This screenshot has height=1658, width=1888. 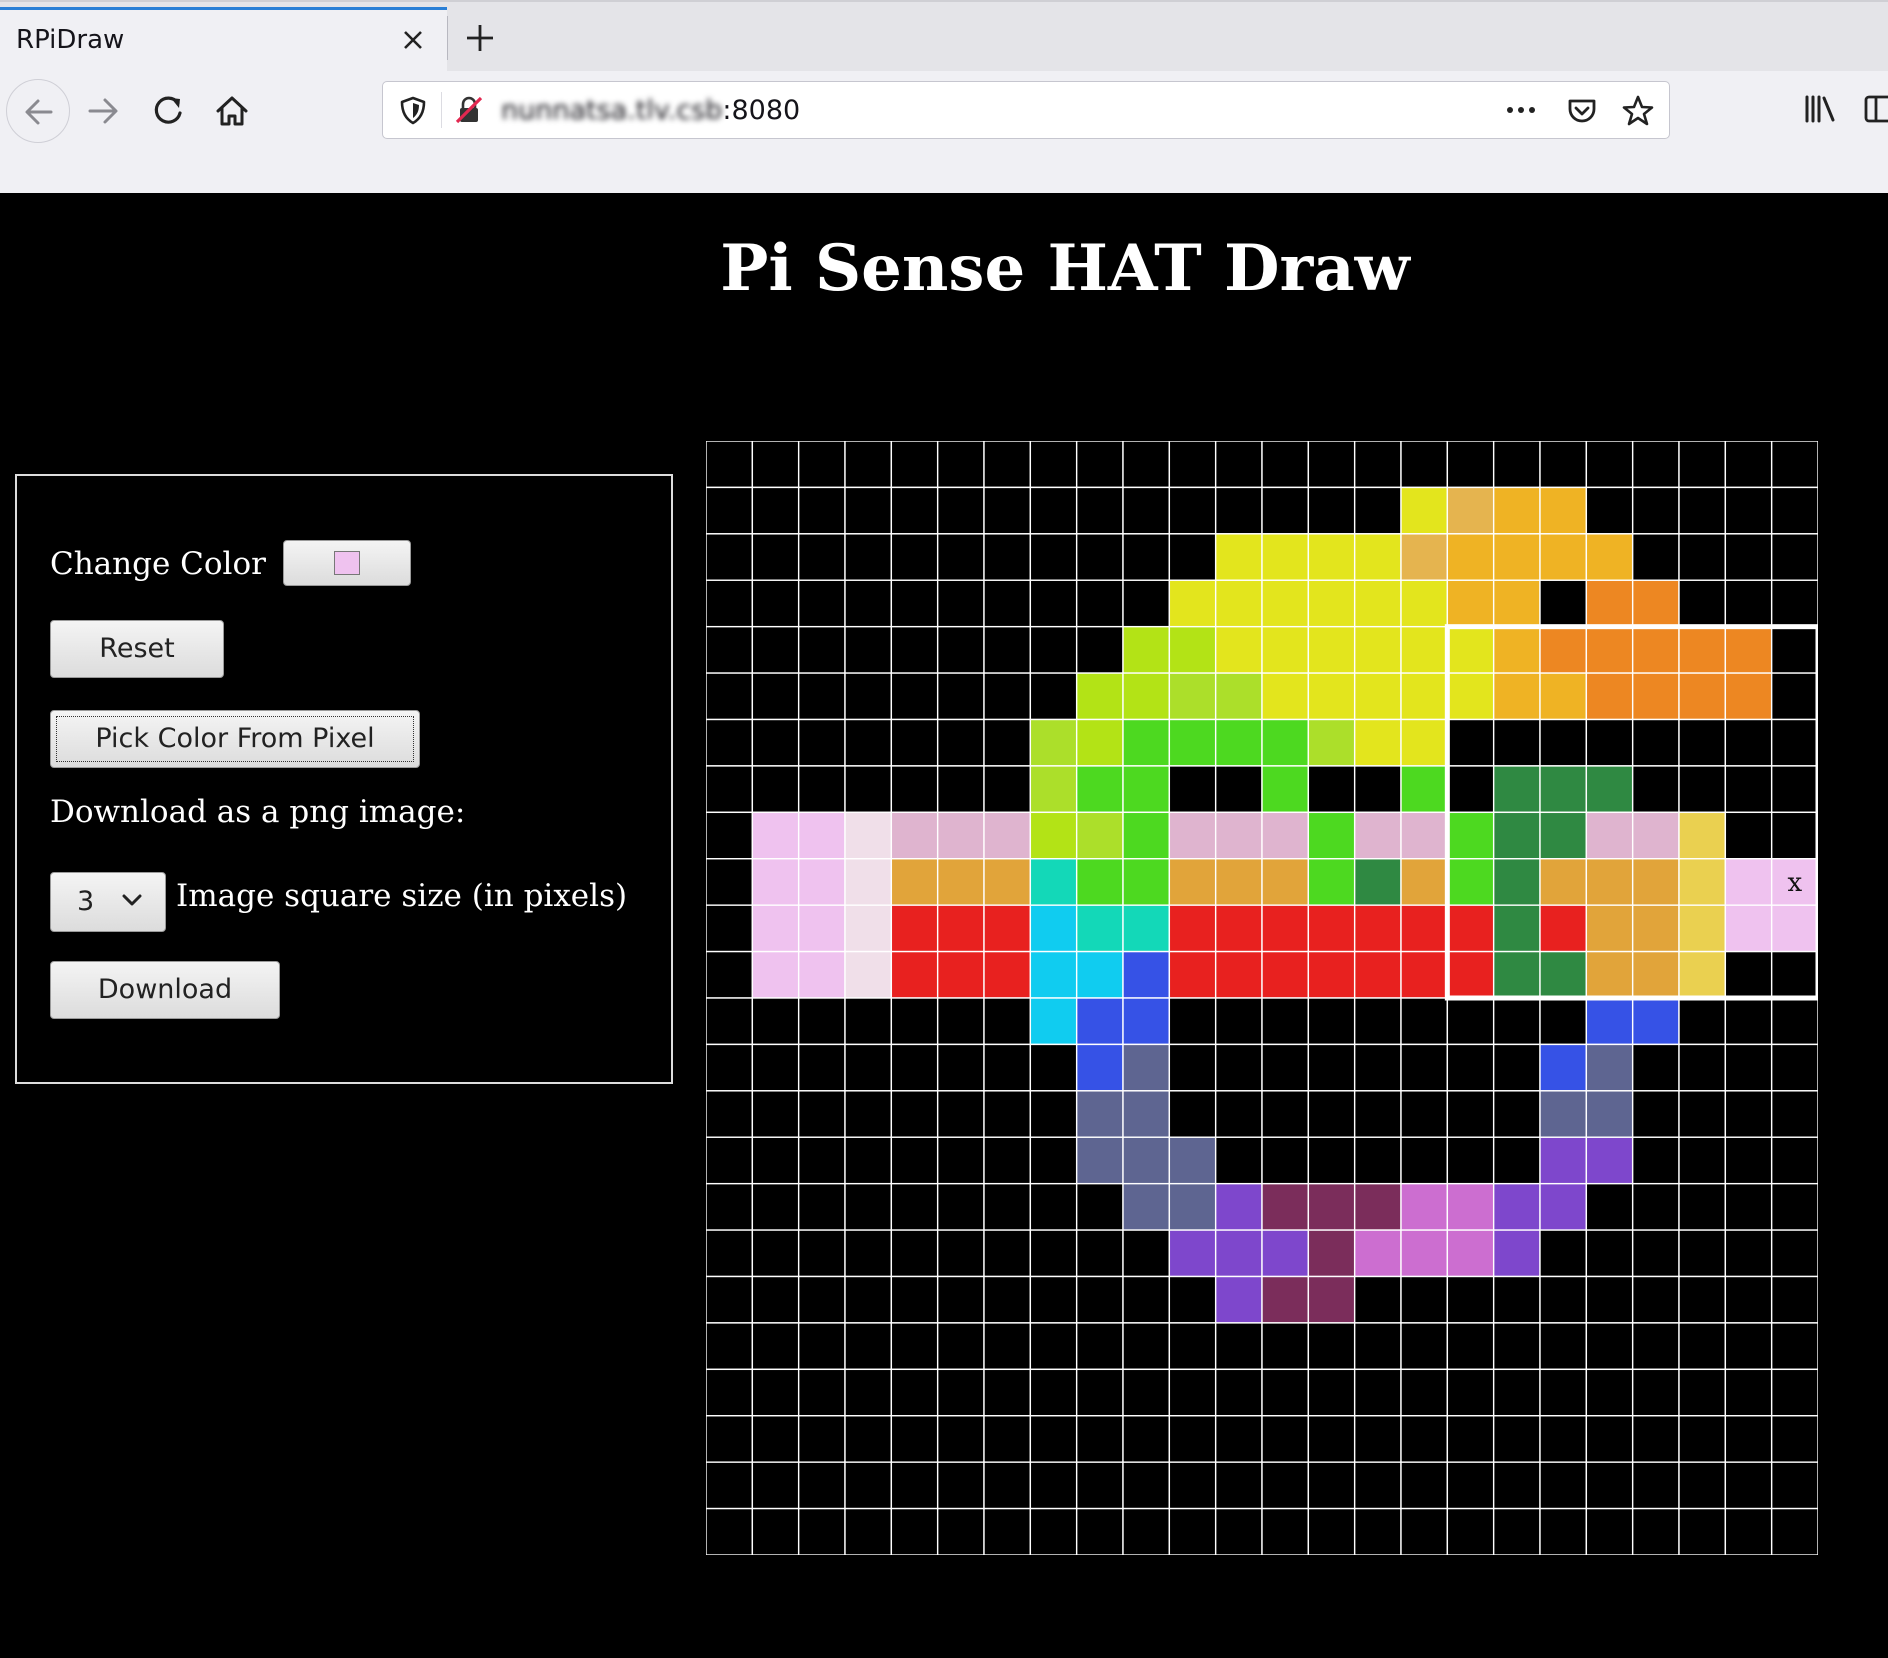 What do you see at coordinates (469, 110) in the screenshot?
I see `insecure-lock-icon` at bounding box center [469, 110].